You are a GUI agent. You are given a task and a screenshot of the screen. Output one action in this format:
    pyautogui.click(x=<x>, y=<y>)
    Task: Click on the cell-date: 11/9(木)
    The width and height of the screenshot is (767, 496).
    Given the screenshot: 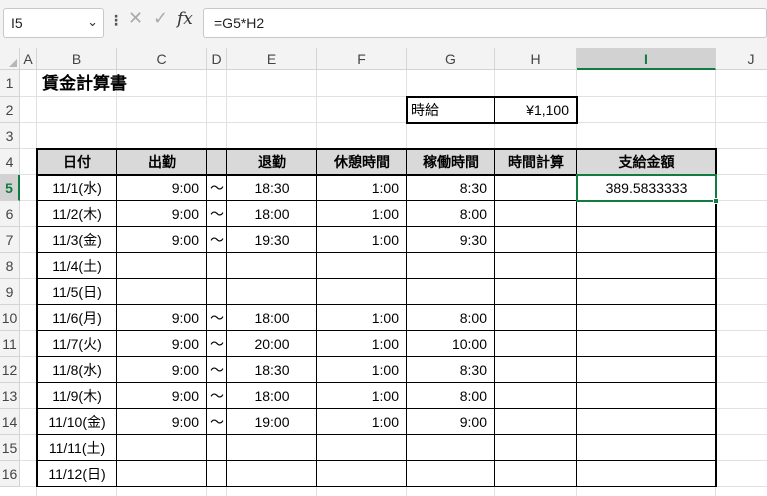 What is the action you would take?
    pyautogui.click(x=77, y=396)
    